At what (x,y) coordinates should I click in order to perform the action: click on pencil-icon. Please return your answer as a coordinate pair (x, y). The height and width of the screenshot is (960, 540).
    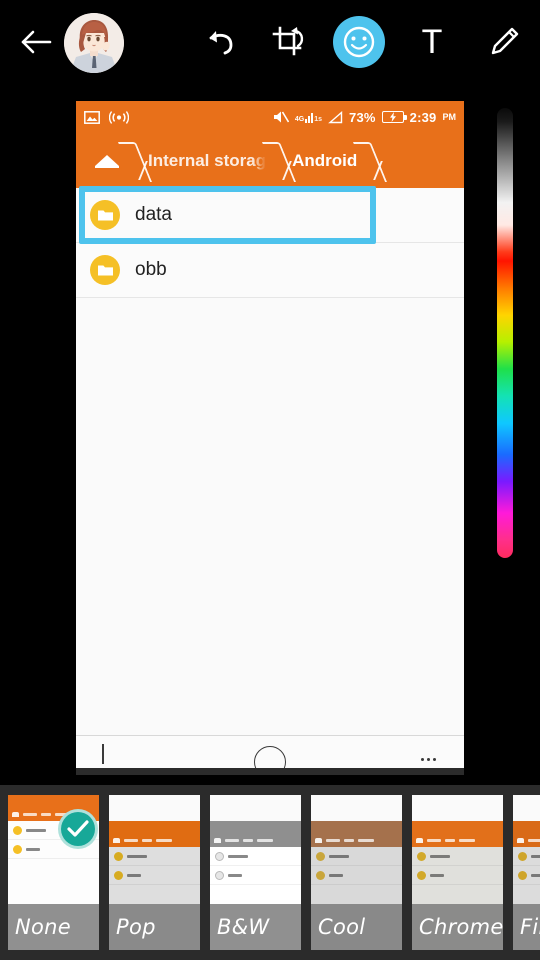
    Looking at the image, I should click on (505, 41).